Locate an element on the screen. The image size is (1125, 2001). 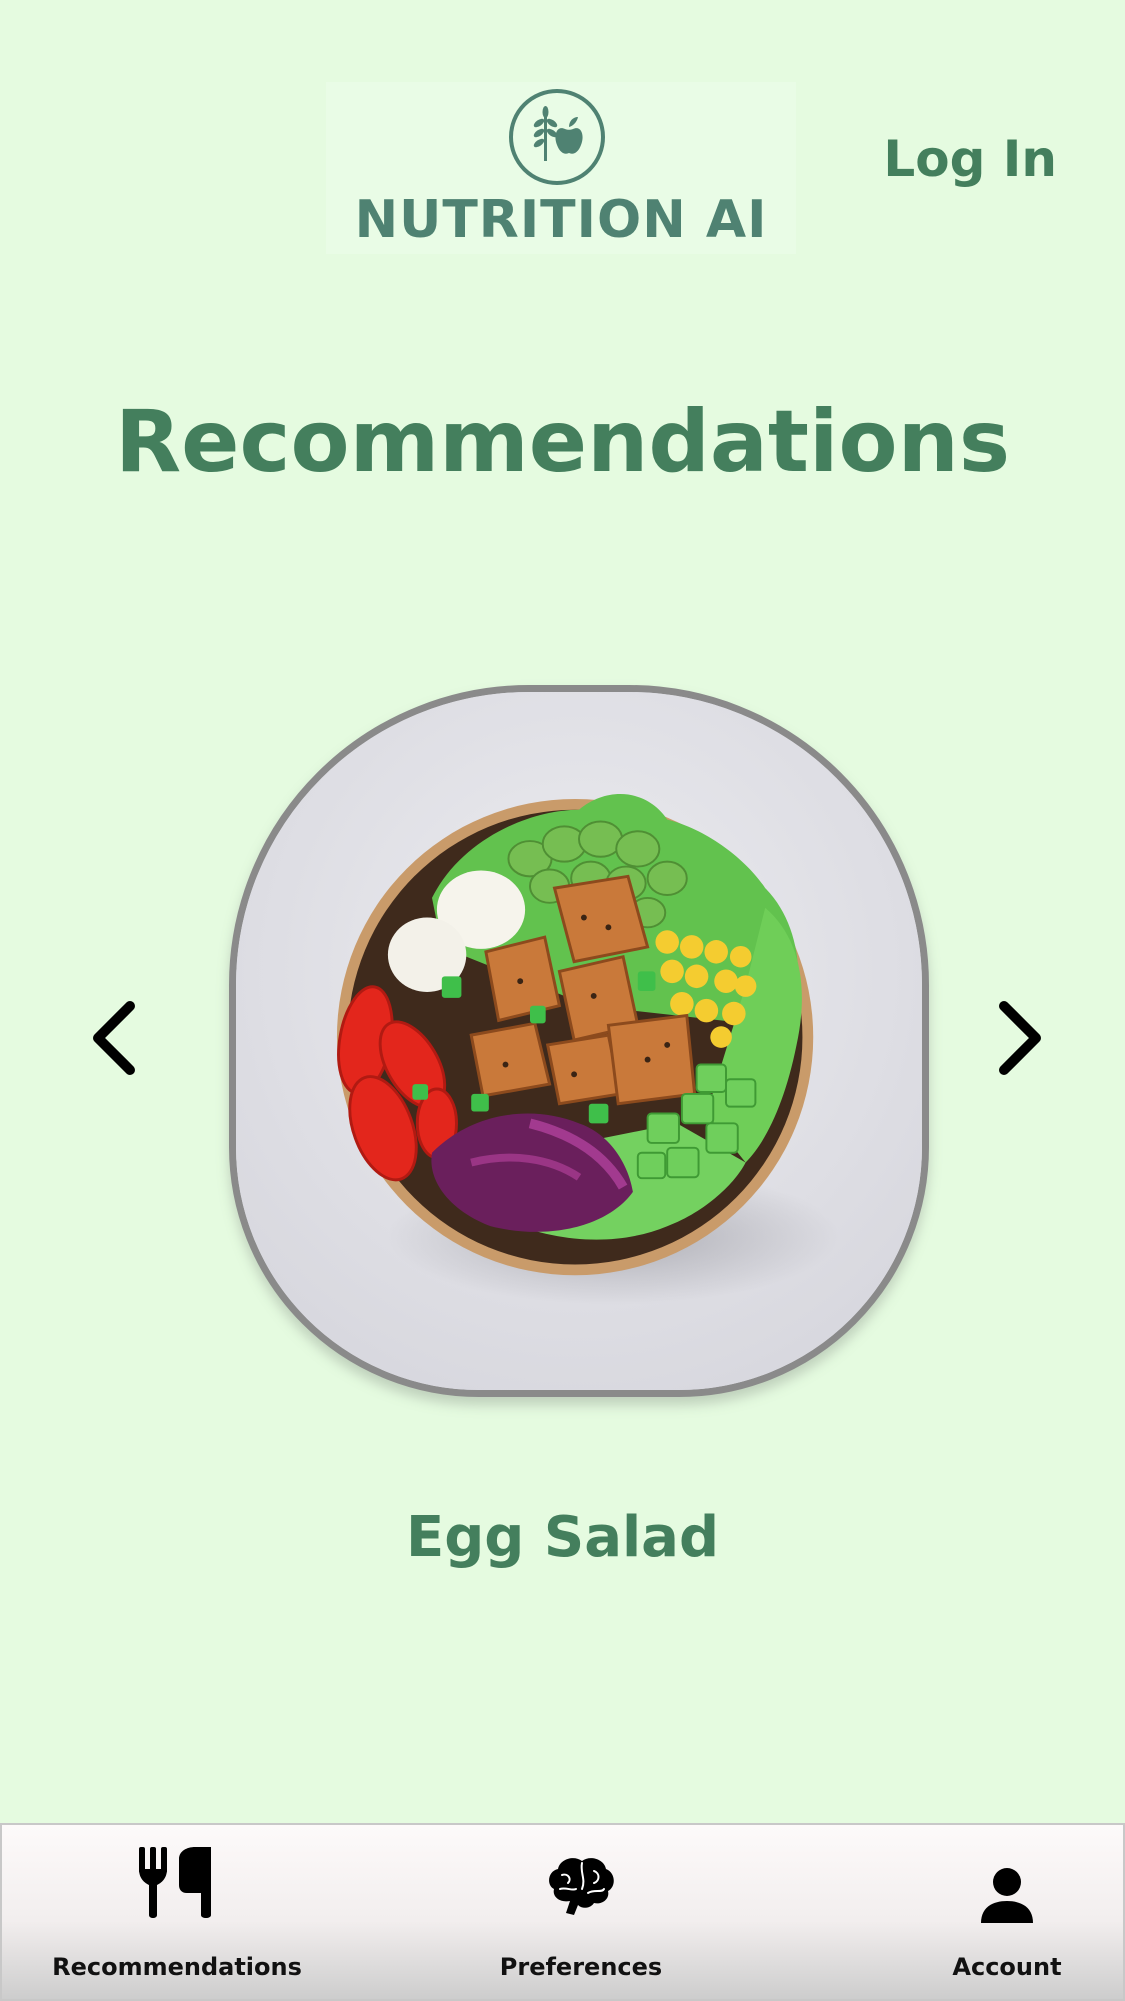
chevron-right-icon is located at coordinates (1018, 1038).